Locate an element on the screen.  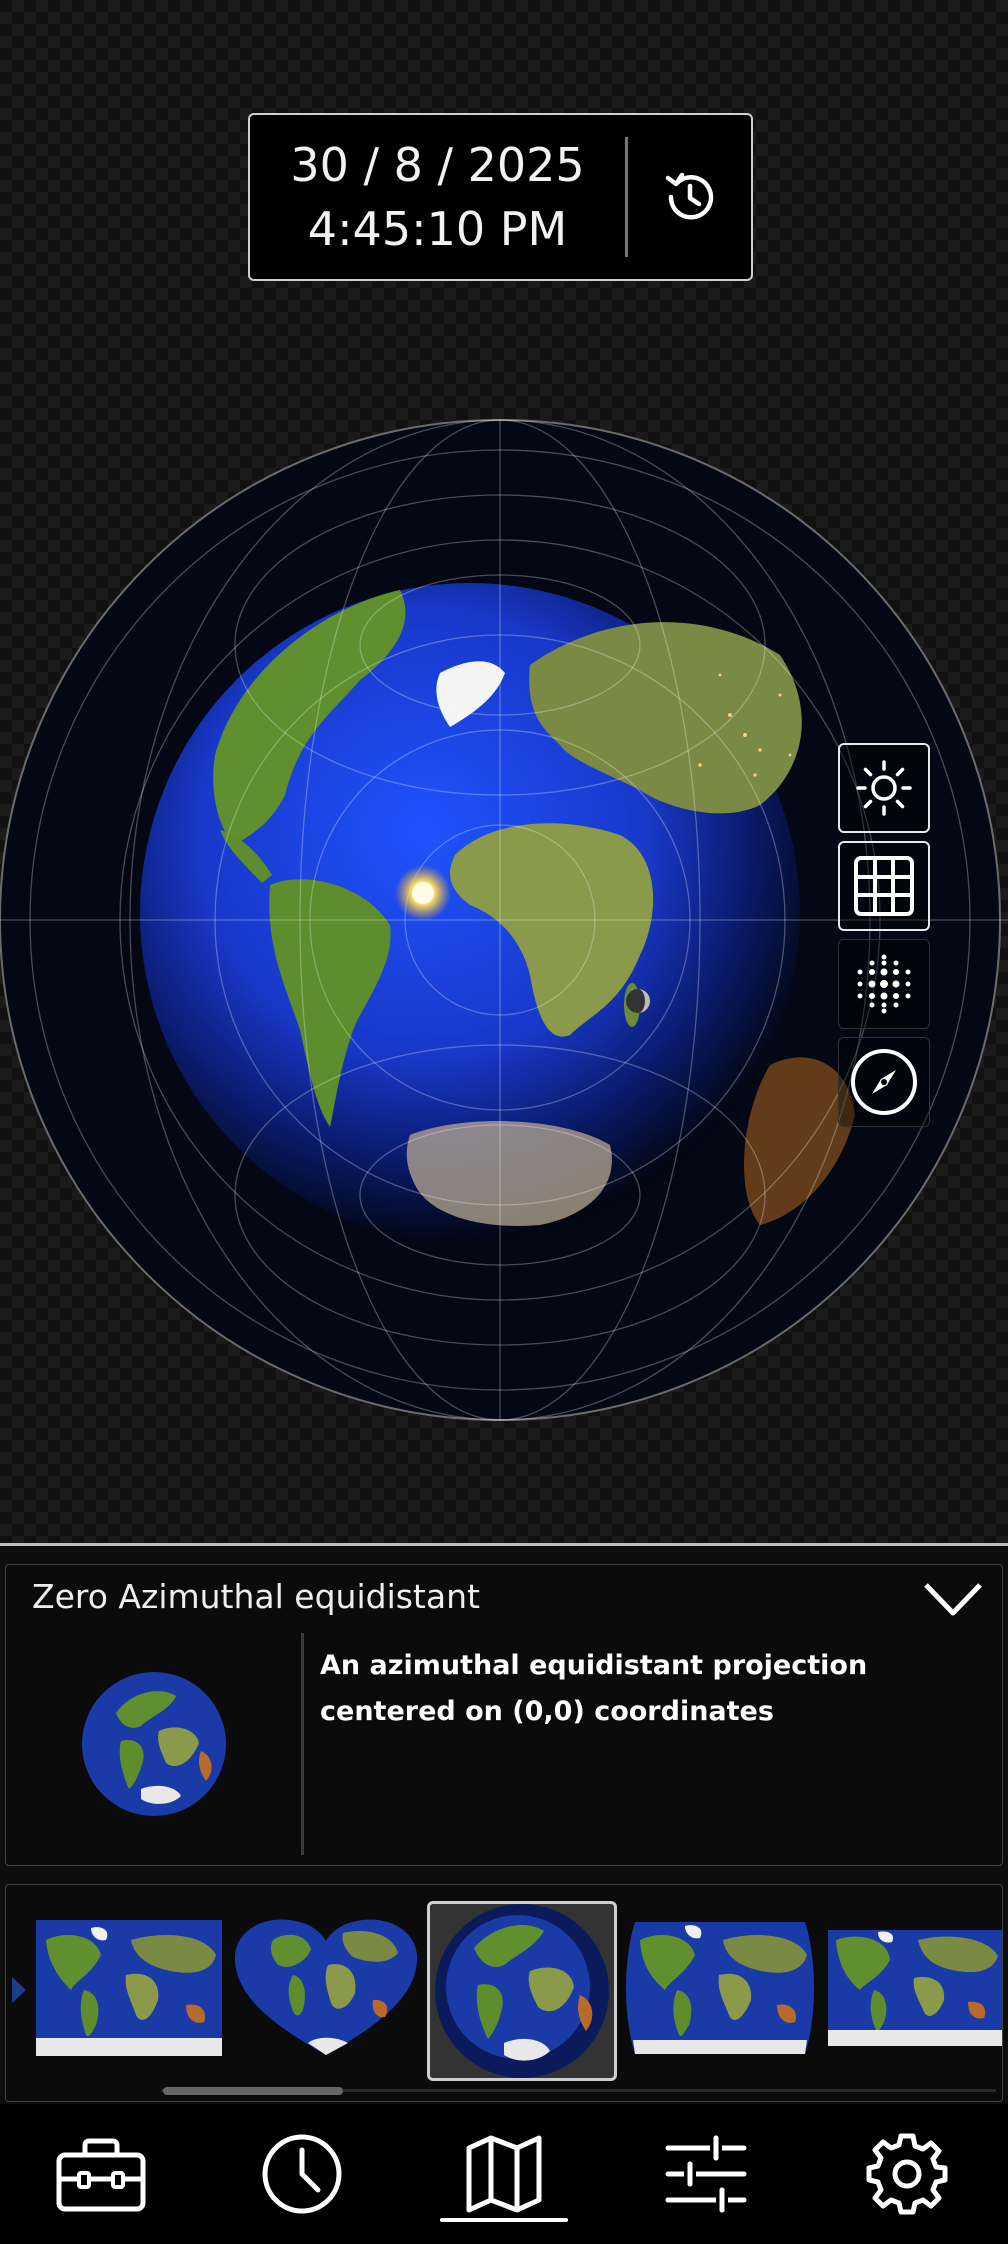
date-label: 30 / 8 / 2025 is located at coordinates (437, 165).